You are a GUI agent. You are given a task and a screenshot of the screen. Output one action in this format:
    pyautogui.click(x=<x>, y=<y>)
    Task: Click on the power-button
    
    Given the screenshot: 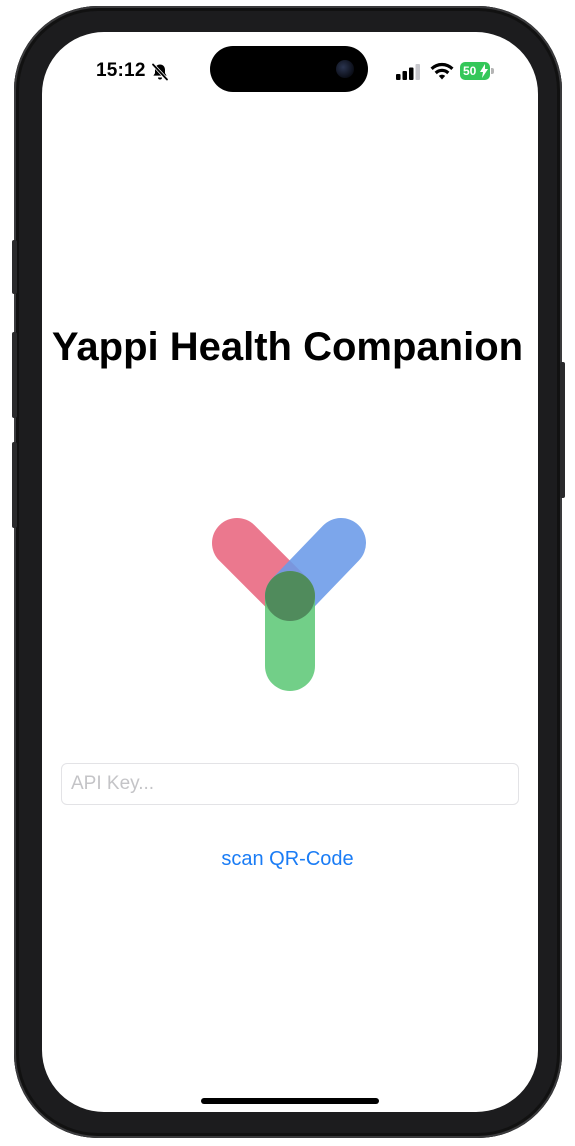 What is the action you would take?
    pyautogui.click(x=562, y=430)
    